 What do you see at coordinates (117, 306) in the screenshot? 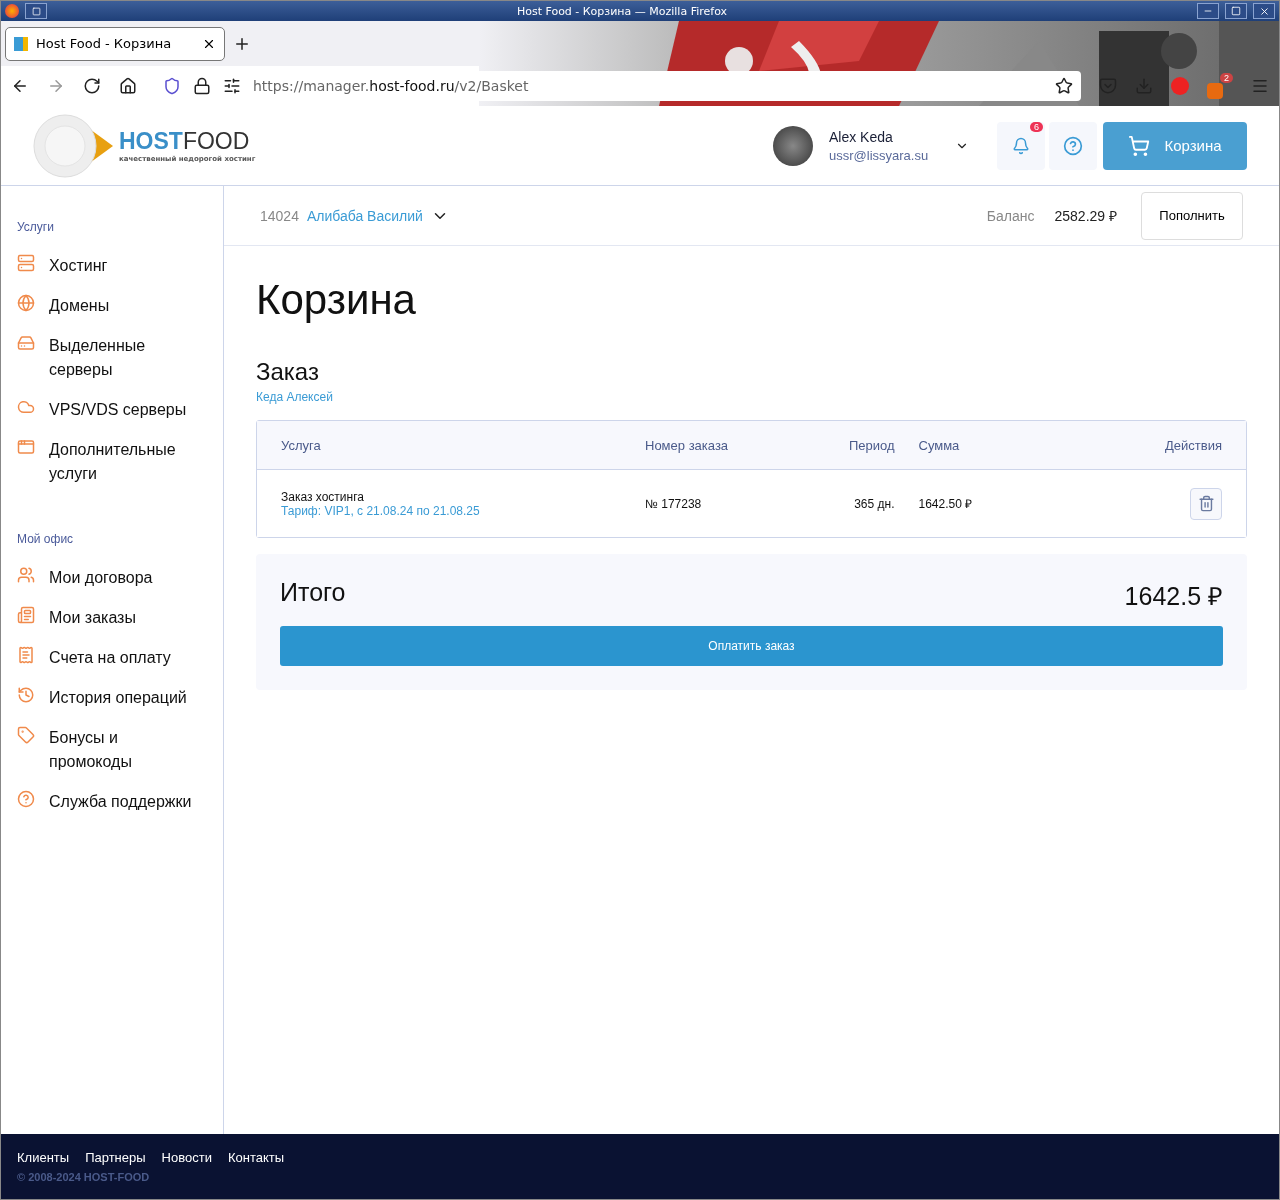
I see `sidebar-item: Домены` at bounding box center [117, 306].